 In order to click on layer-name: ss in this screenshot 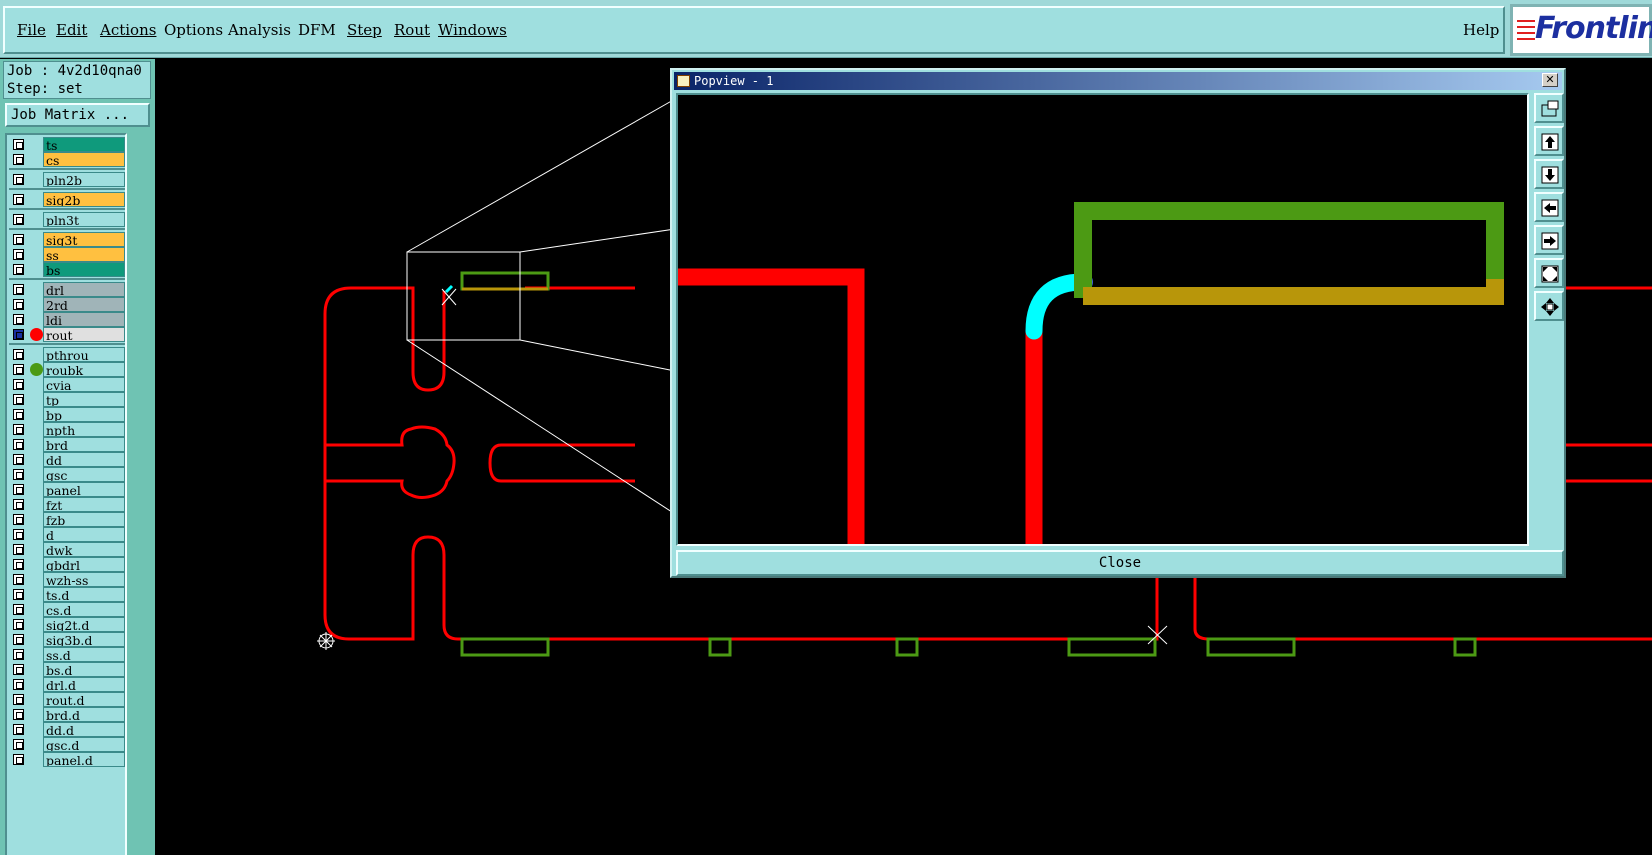, I will do `click(84, 254)`.